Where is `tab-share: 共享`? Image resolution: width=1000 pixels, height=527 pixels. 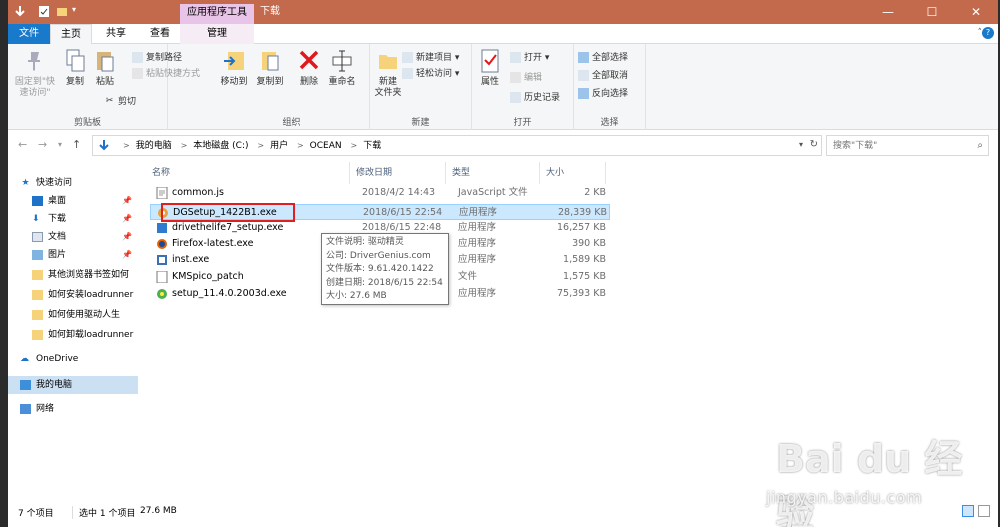
tab-share: 共享 is located at coordinates (116, 34).